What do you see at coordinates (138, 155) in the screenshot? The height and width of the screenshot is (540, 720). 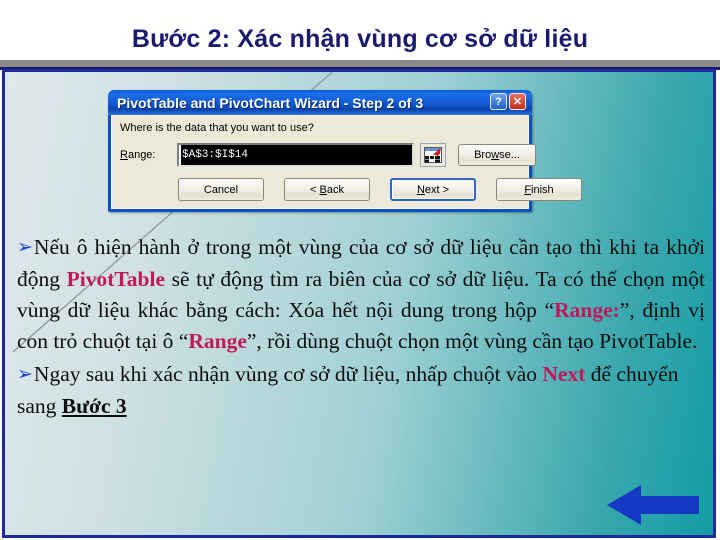 I see `range-label: Range:` at bounding box center [138, 155].